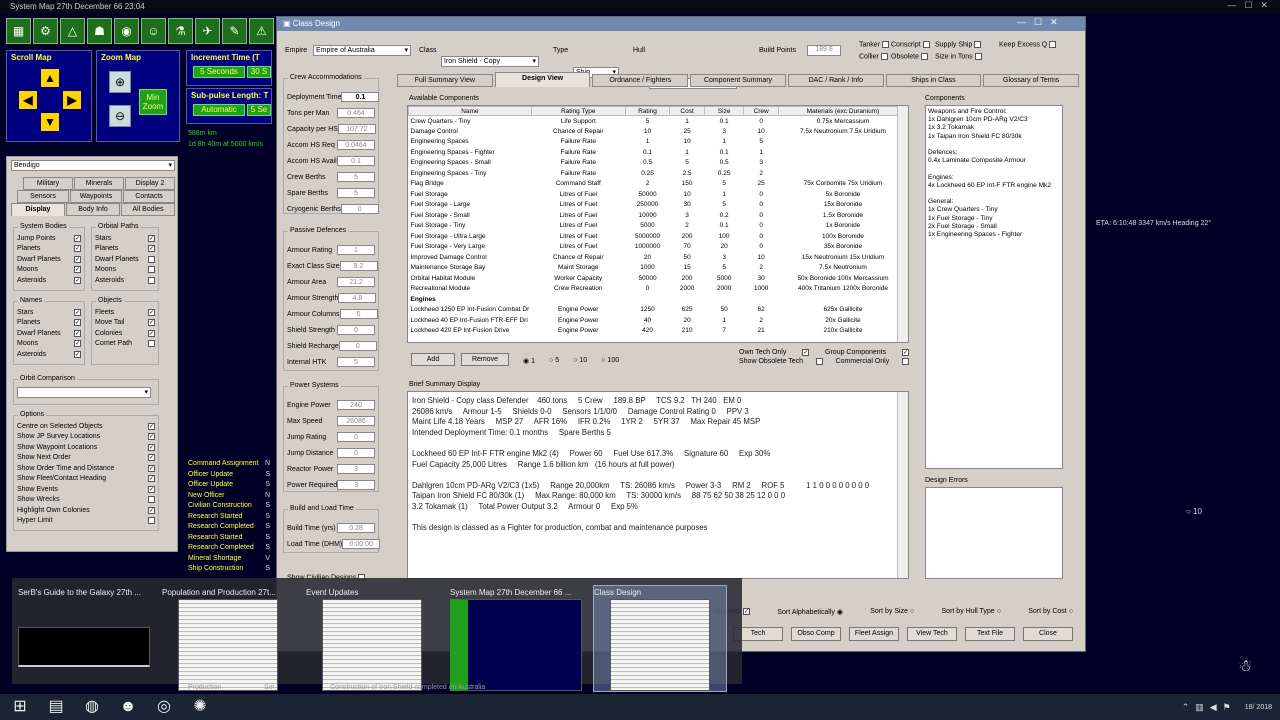 This screenshot has height=720, width=1280. What do you see at coordinates (874, 634) in the screenshot?
I see `button-fleet-assign: Fleet Assign` at bounding box center [874, 634].